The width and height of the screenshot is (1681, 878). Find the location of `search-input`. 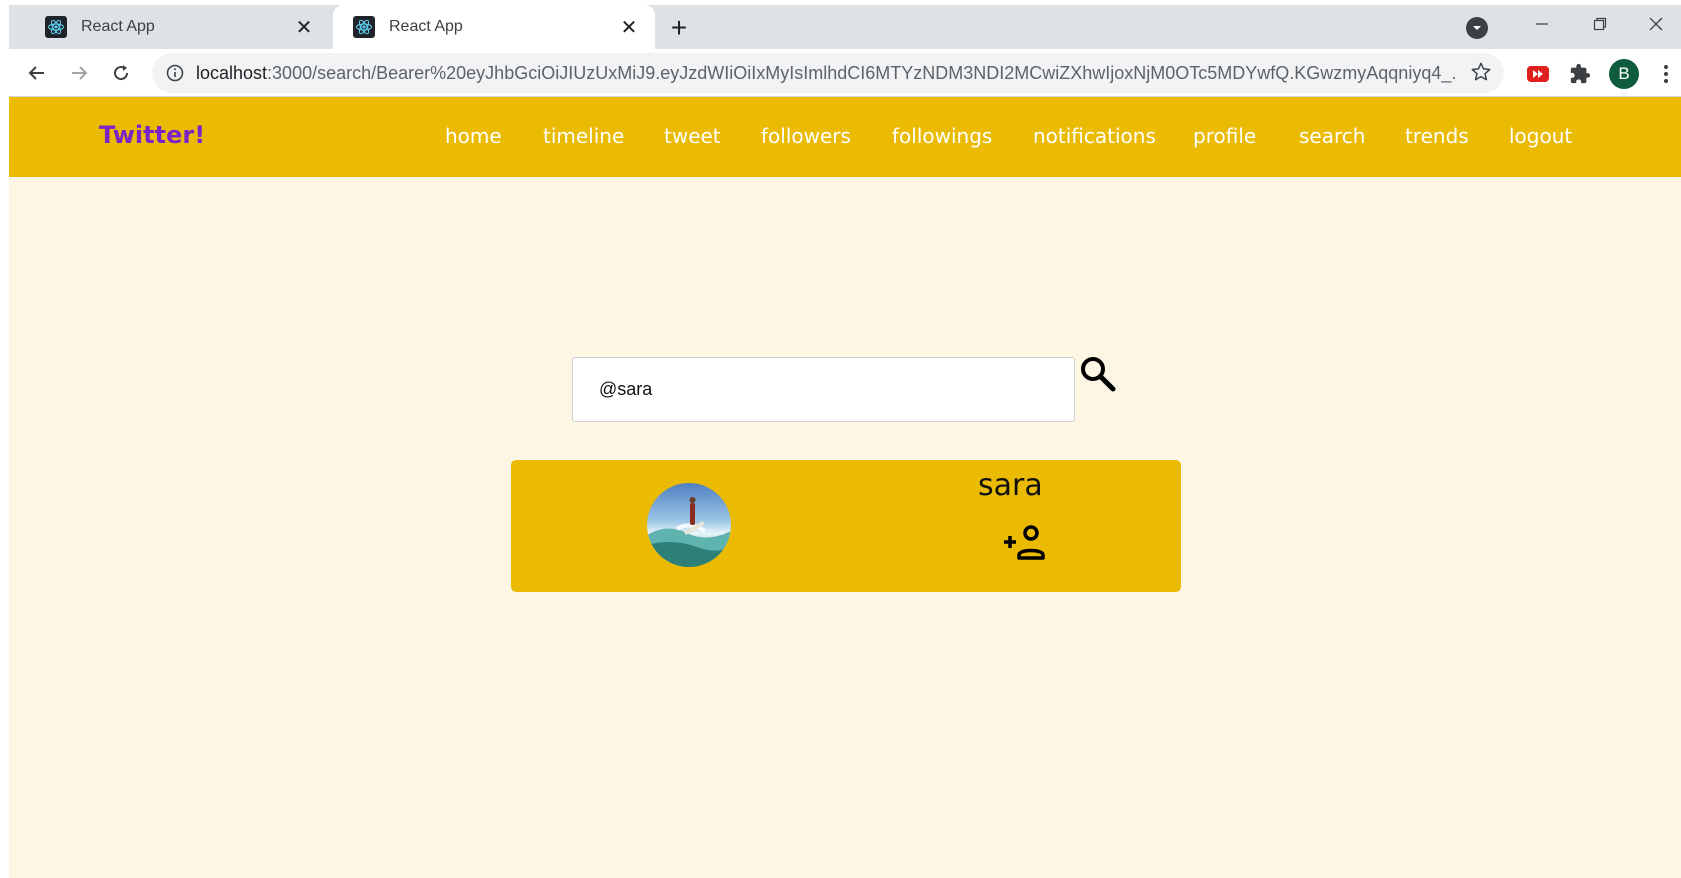

search-input is located at coordinates (823, 389).